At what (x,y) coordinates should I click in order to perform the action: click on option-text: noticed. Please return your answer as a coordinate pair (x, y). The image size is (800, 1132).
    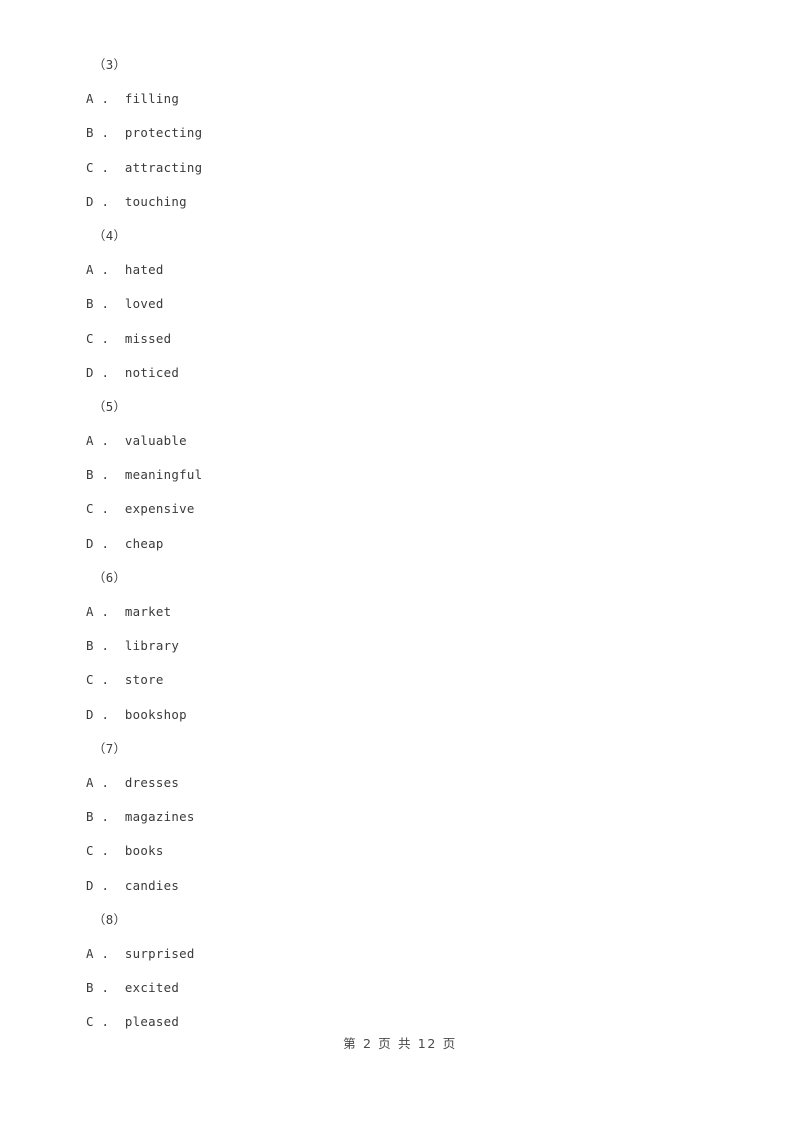
    Looking at the image, I should click on (152, 372).